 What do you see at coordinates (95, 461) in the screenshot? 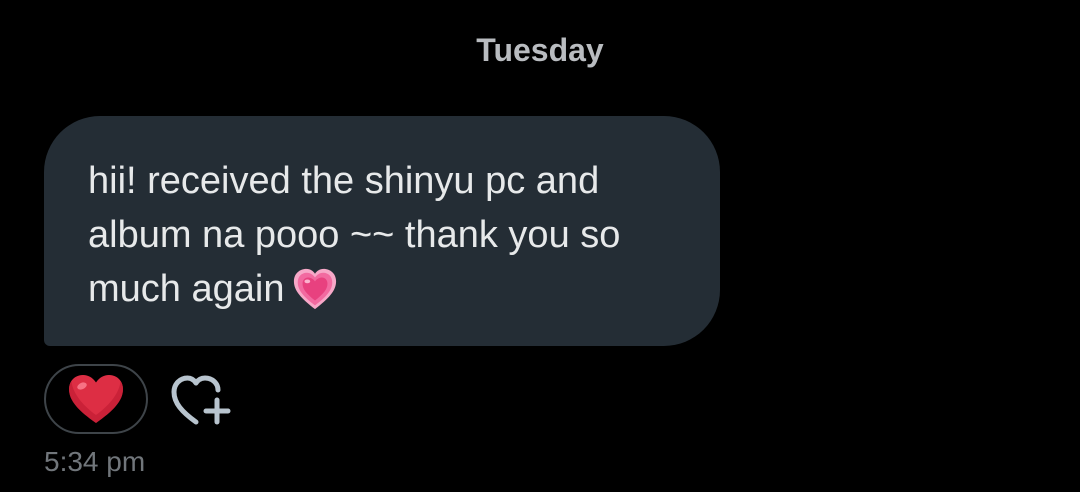
I see `message-timestamp: 5:34 pm` at bounding box center [95, 461].